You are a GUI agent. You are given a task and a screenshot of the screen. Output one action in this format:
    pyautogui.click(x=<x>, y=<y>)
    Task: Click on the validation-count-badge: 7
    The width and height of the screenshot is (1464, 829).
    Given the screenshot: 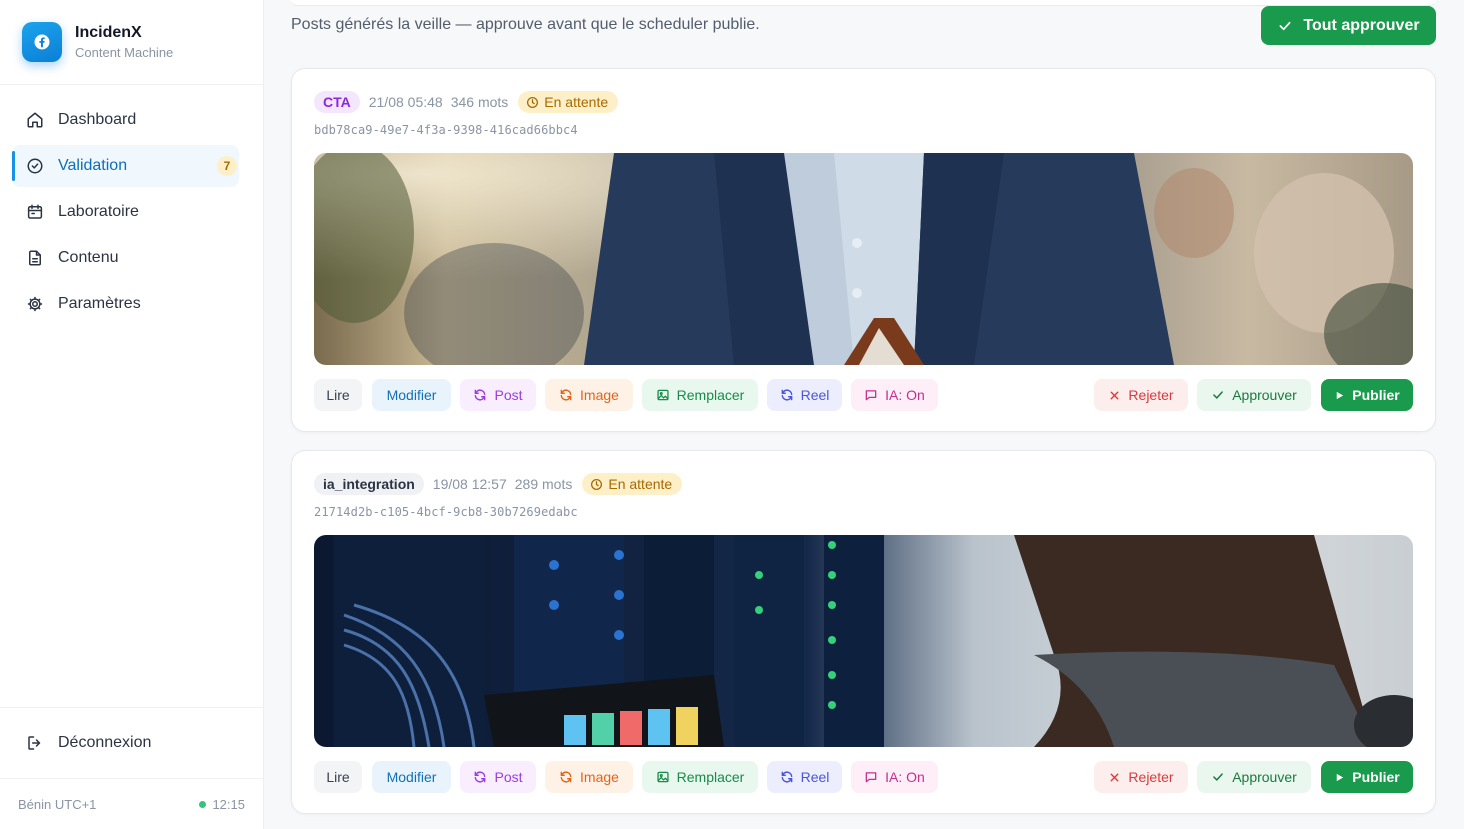 What is the action you would take?
    pyautogui.click(x=227, y=166)
    